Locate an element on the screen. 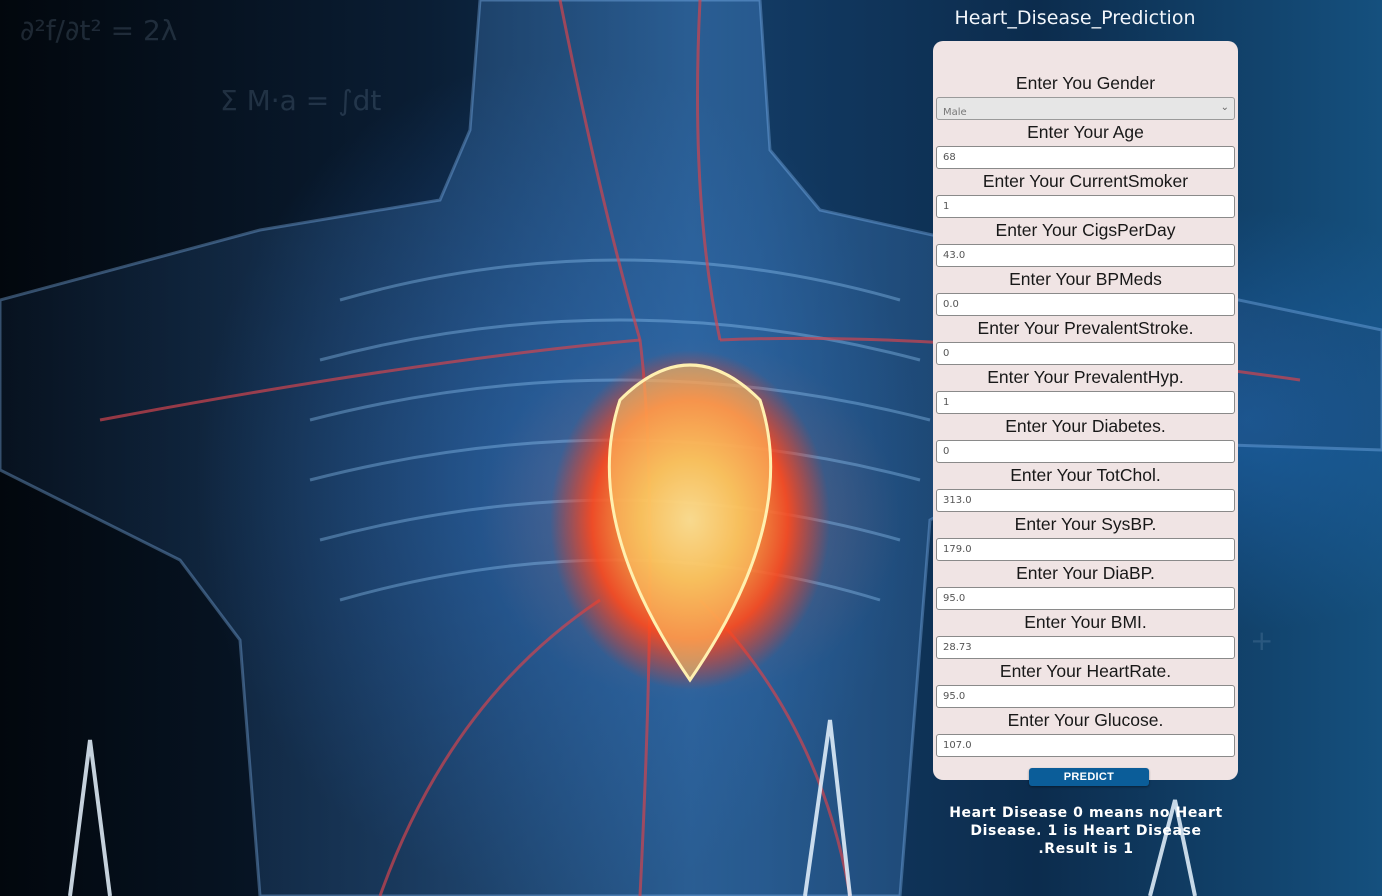  prevalent-stroke-label: Enter Your PrevalentStroke. is located at coordinates (1085, 328).